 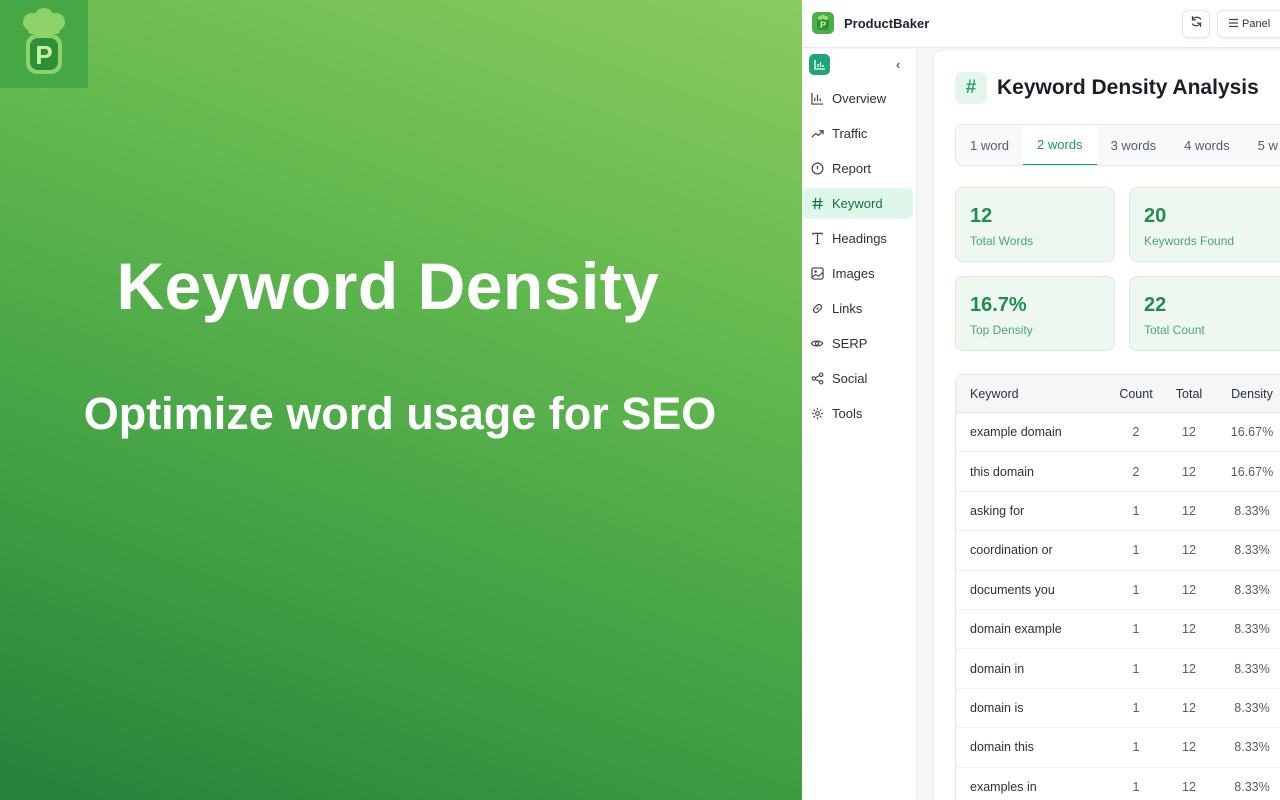 I want to click on svg-text: P, so click(x=43, y=55).